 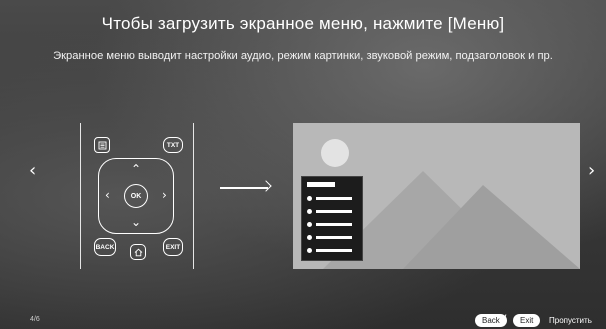 What do you see at coordinates (32, 170) in the screenshot?
I see `prev-arrow-button: ‹` at bounding box center [32, 170].